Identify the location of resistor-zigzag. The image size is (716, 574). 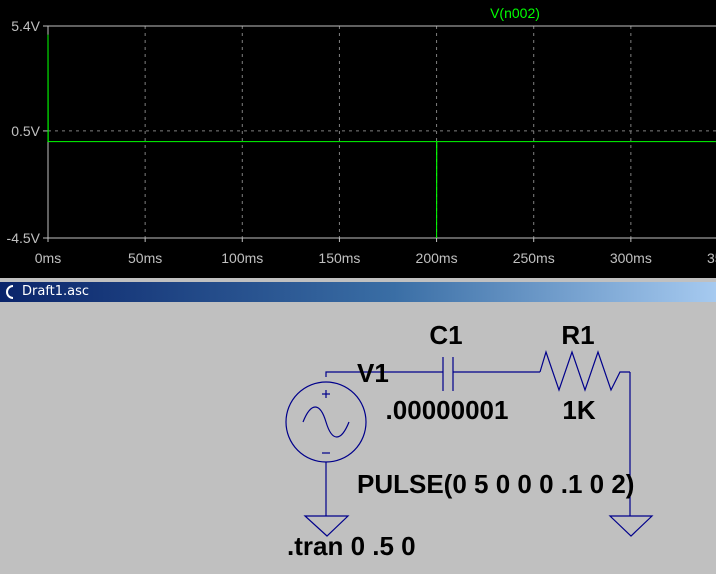
(584, 371).